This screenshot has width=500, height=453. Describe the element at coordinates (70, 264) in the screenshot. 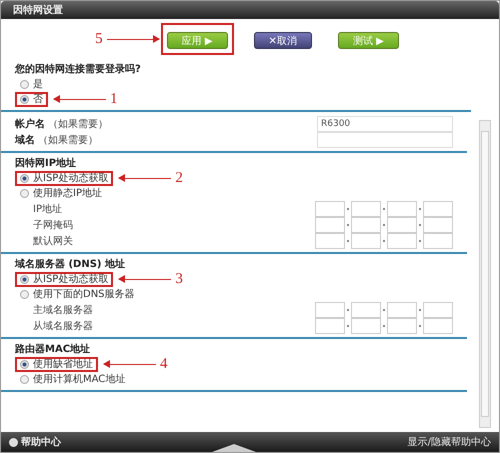

I see `section-title: 域名服务器 (DNS) 地址` at that location.